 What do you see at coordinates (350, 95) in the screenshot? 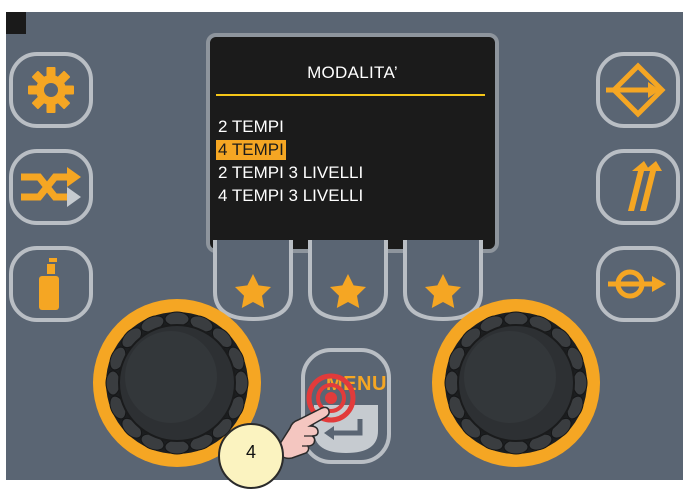
I see `title-divider` at bounding box center [350, 95].